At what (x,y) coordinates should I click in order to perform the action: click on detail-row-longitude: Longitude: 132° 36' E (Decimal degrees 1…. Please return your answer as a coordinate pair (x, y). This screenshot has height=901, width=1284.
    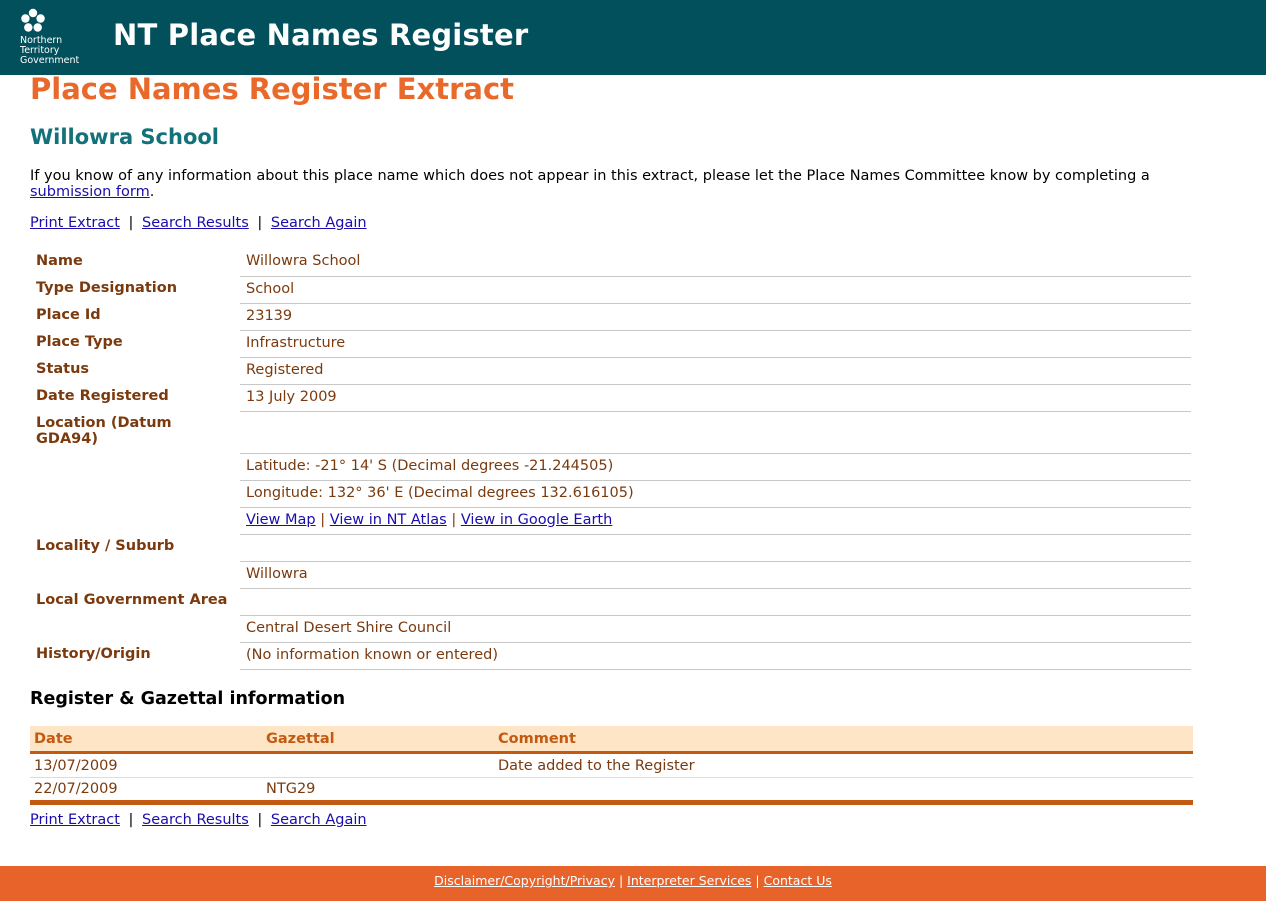
    Looking at the image, I should click on (610, 494).